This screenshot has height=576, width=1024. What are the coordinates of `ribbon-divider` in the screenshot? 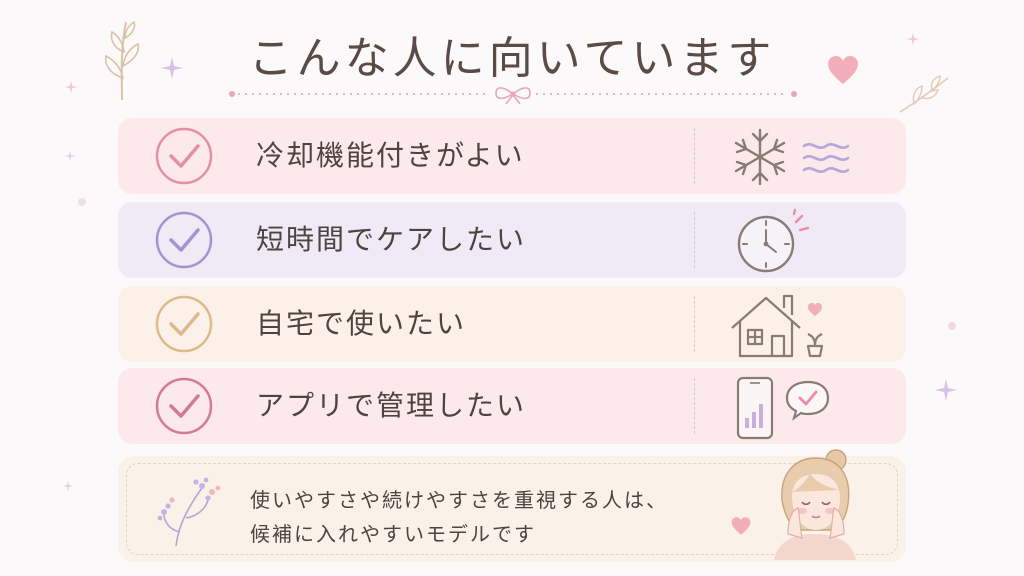 It's located at (513, 95).